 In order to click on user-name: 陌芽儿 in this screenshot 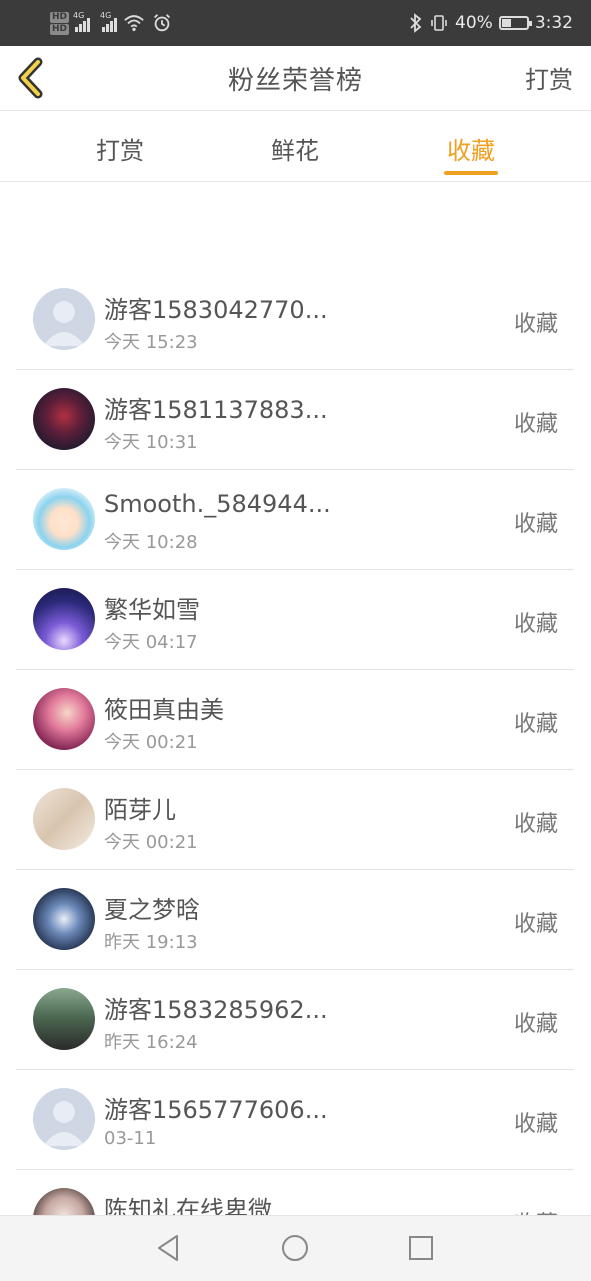, I will do `click(140, 810)`.